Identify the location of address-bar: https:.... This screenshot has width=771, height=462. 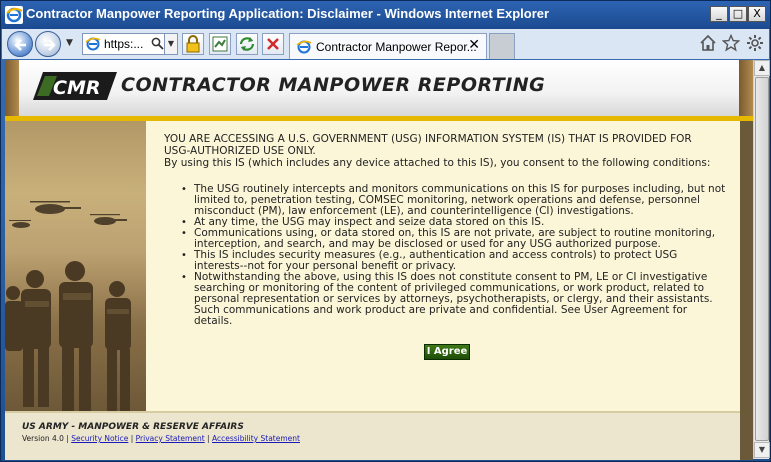
(129, 44).